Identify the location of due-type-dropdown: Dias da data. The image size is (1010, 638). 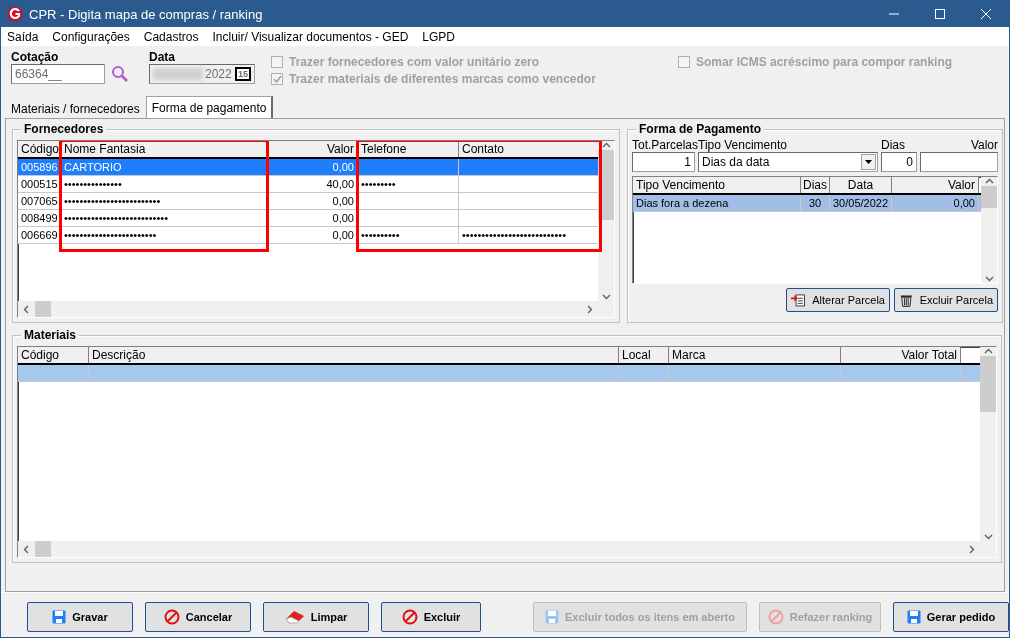
(788, 162).